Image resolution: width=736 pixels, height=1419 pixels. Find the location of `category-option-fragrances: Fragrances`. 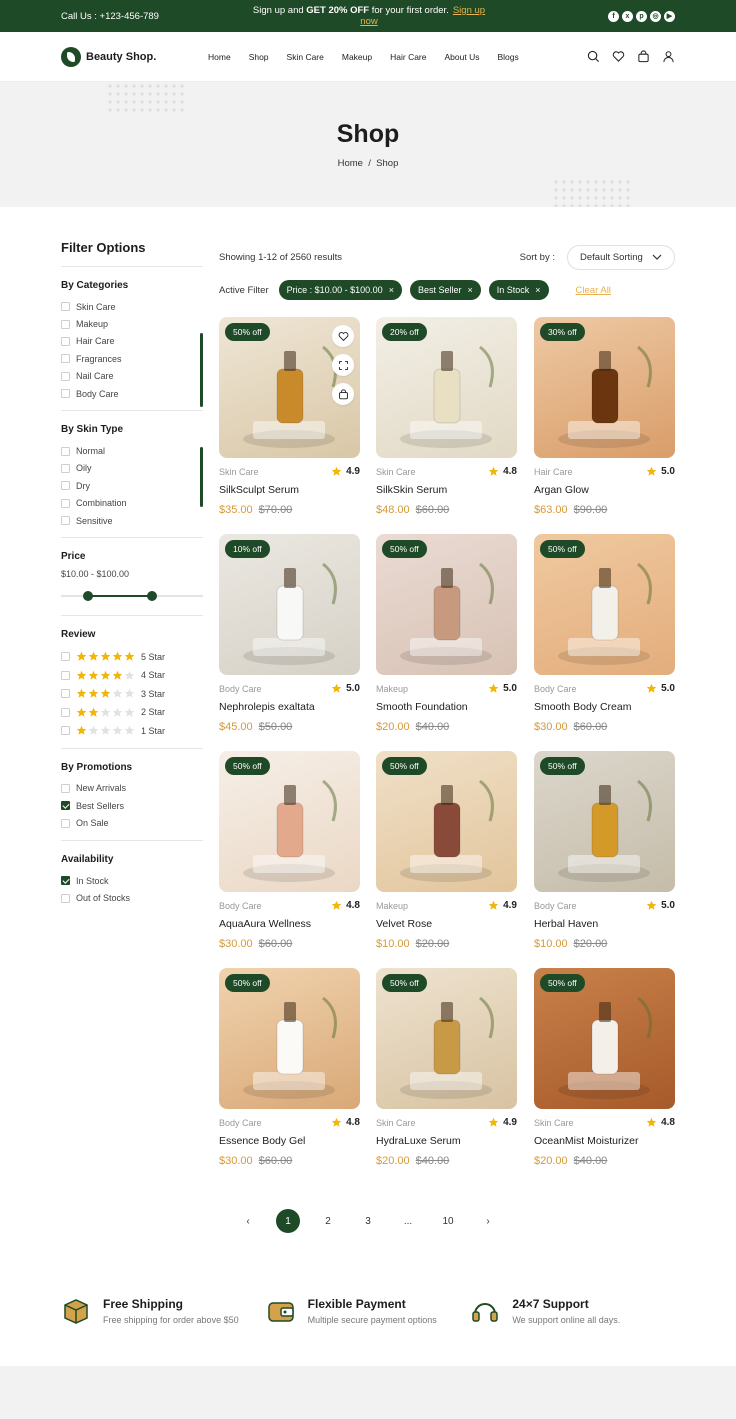

category-option-fragrances: Fragrances is located at coordinates (132, 358).